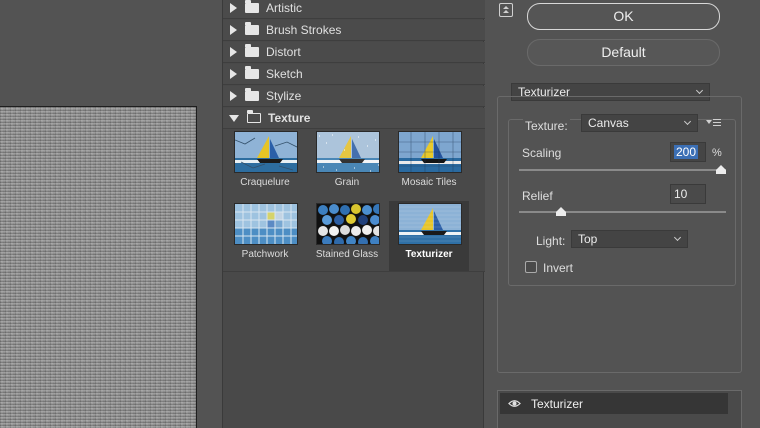  I want to click on folder-label: Brush Strokes, so click(304, 30).